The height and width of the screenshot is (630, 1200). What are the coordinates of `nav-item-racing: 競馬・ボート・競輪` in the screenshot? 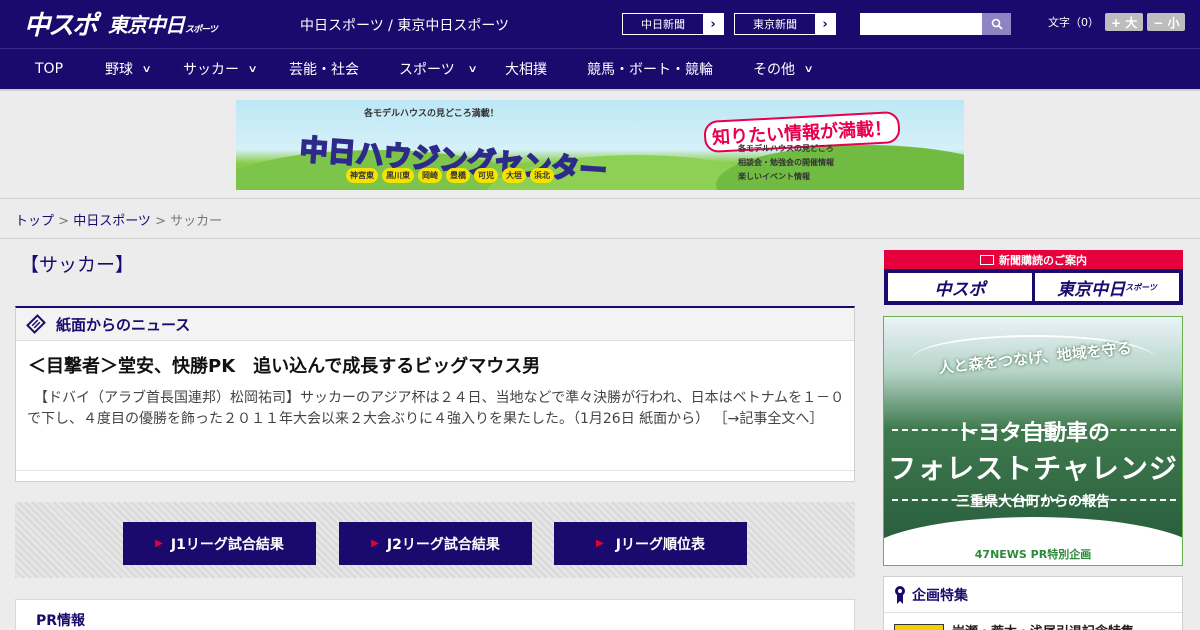 It's located at (650, 69).